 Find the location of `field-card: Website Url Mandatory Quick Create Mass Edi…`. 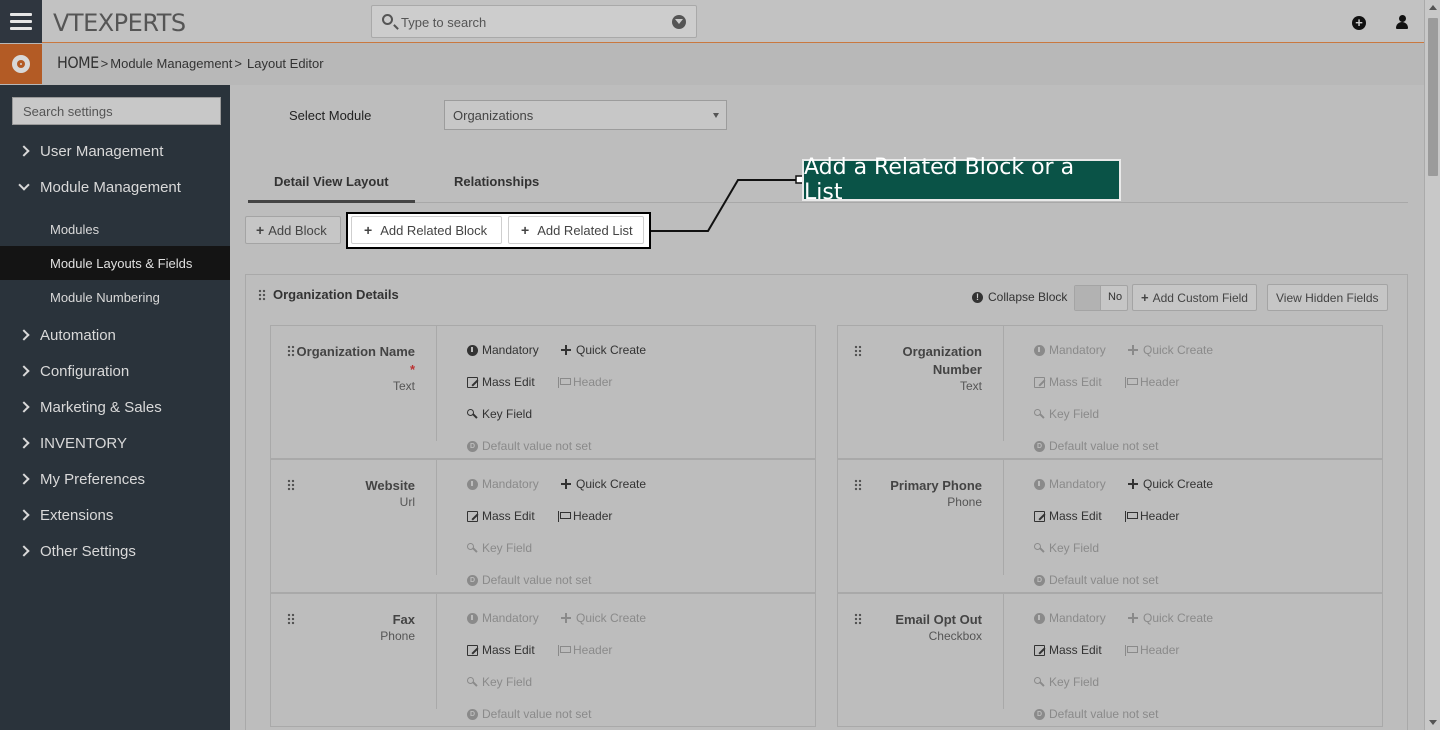

field-card: Website Url Mandatory Quick Create Mass Edi… is located at coordinates (543, 526).